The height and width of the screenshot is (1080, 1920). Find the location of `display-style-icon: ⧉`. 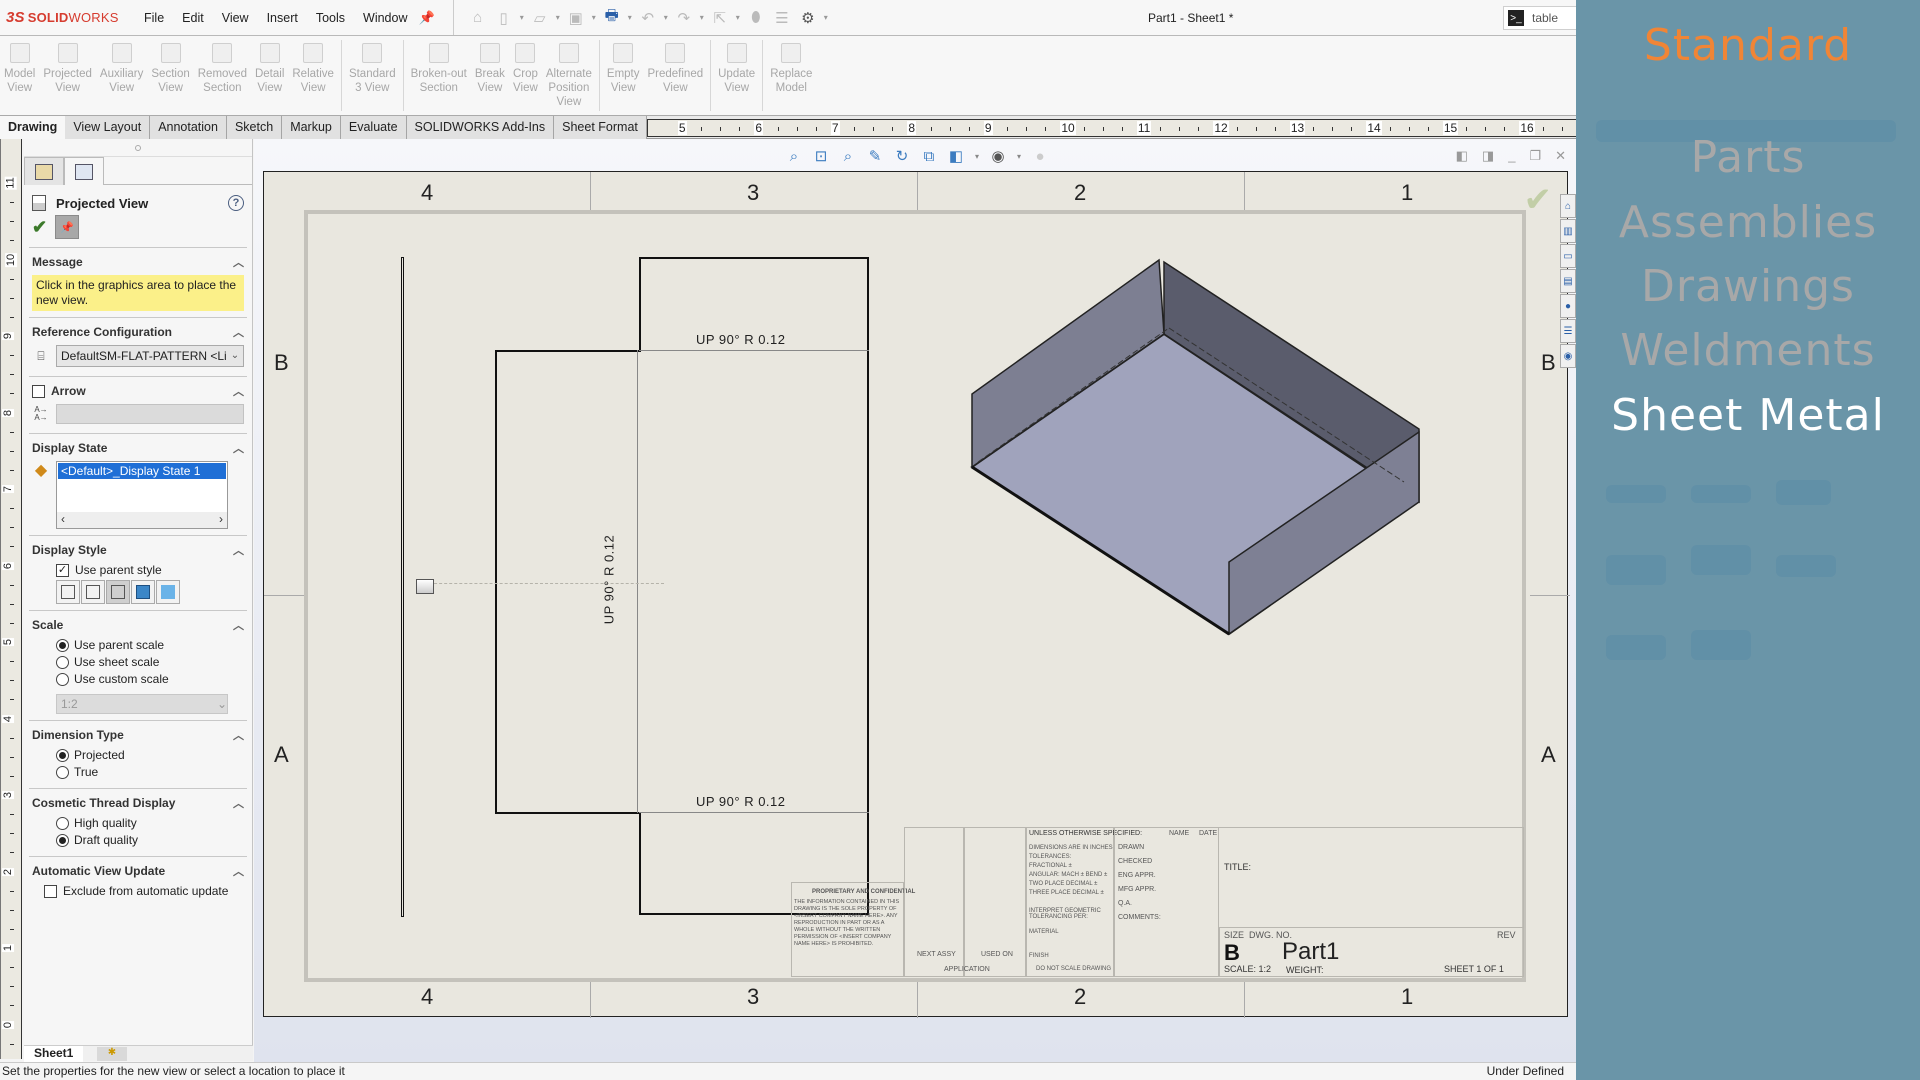

display-style-icon: ⧉ is located at coordinates (929, 156).